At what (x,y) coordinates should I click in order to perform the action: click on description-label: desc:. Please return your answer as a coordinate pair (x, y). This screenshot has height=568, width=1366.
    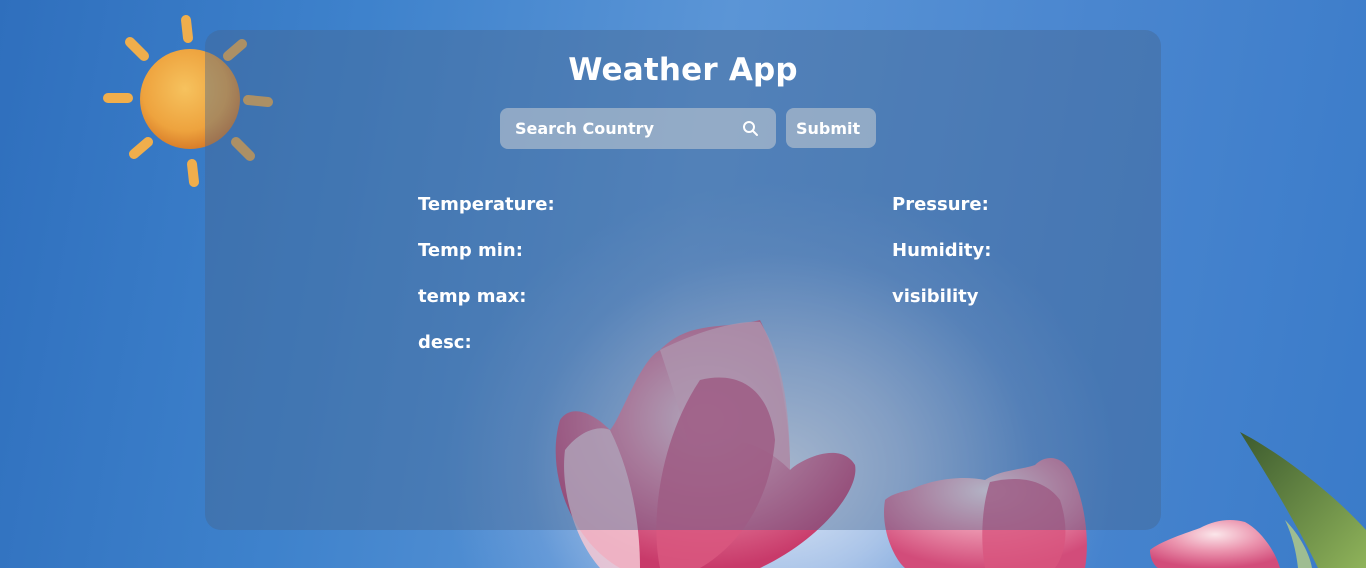
    Looking at the image, I should click on (445, 342).